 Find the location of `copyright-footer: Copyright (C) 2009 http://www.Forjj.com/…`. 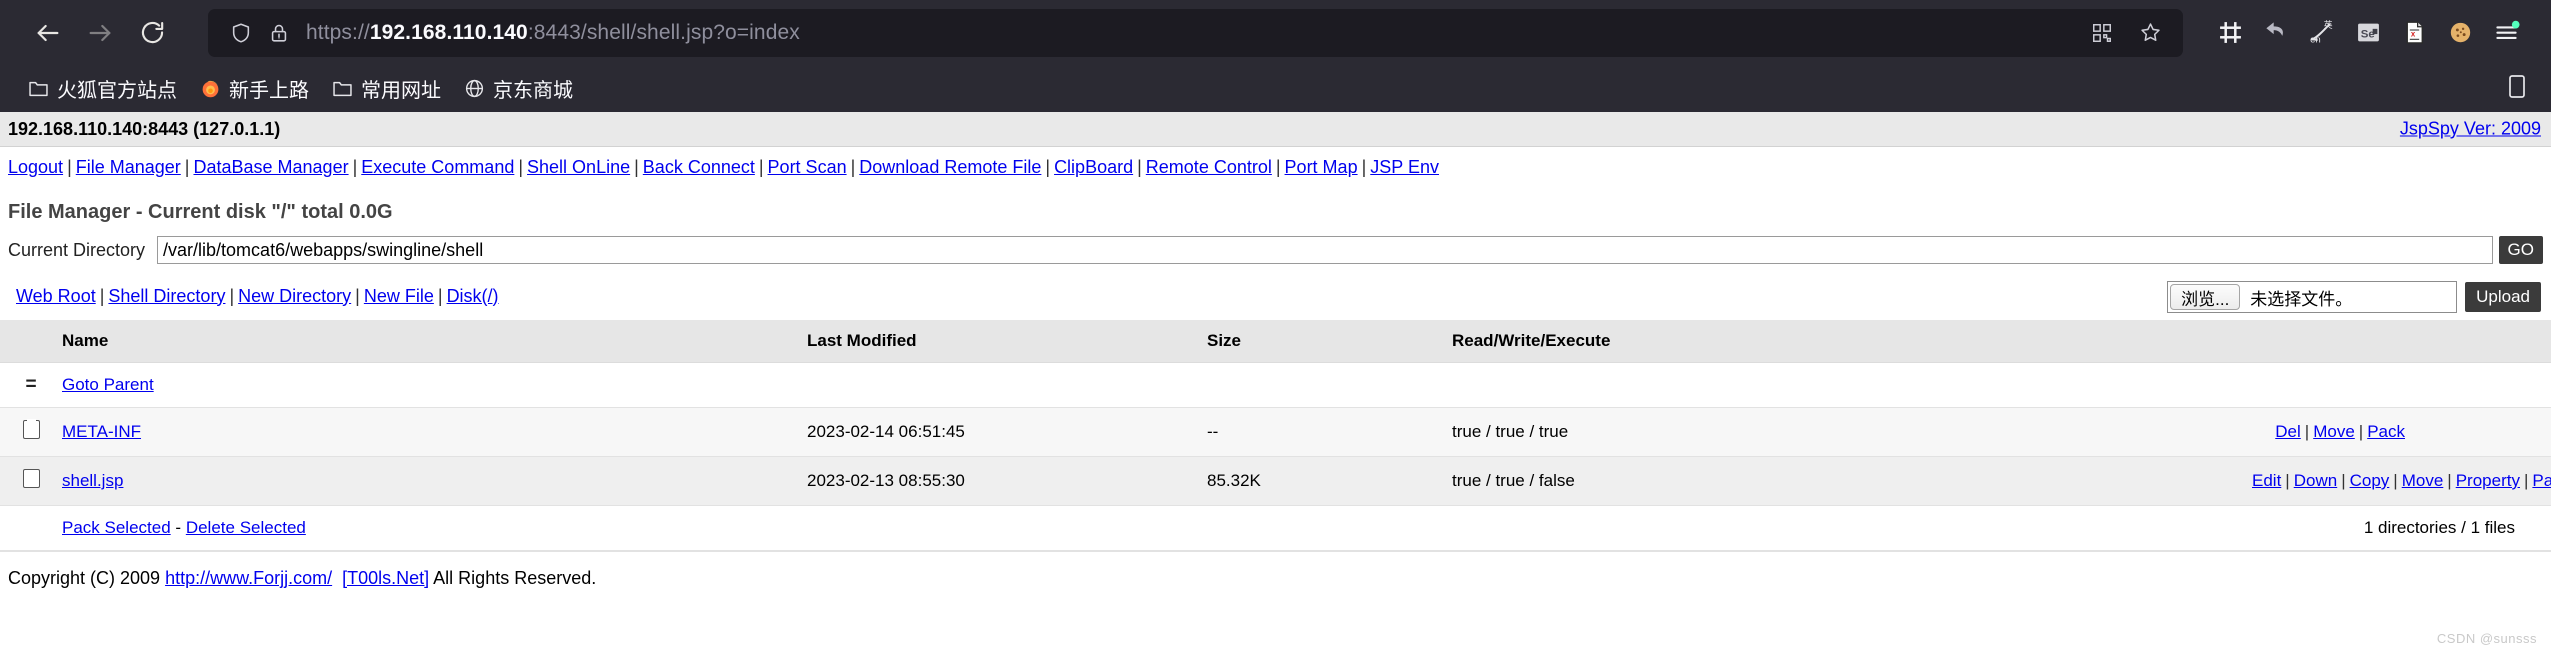

copyright-footer: Copyright (C) 2009 http://www.Forjj.com/… is located at coordinates (1275, 578).